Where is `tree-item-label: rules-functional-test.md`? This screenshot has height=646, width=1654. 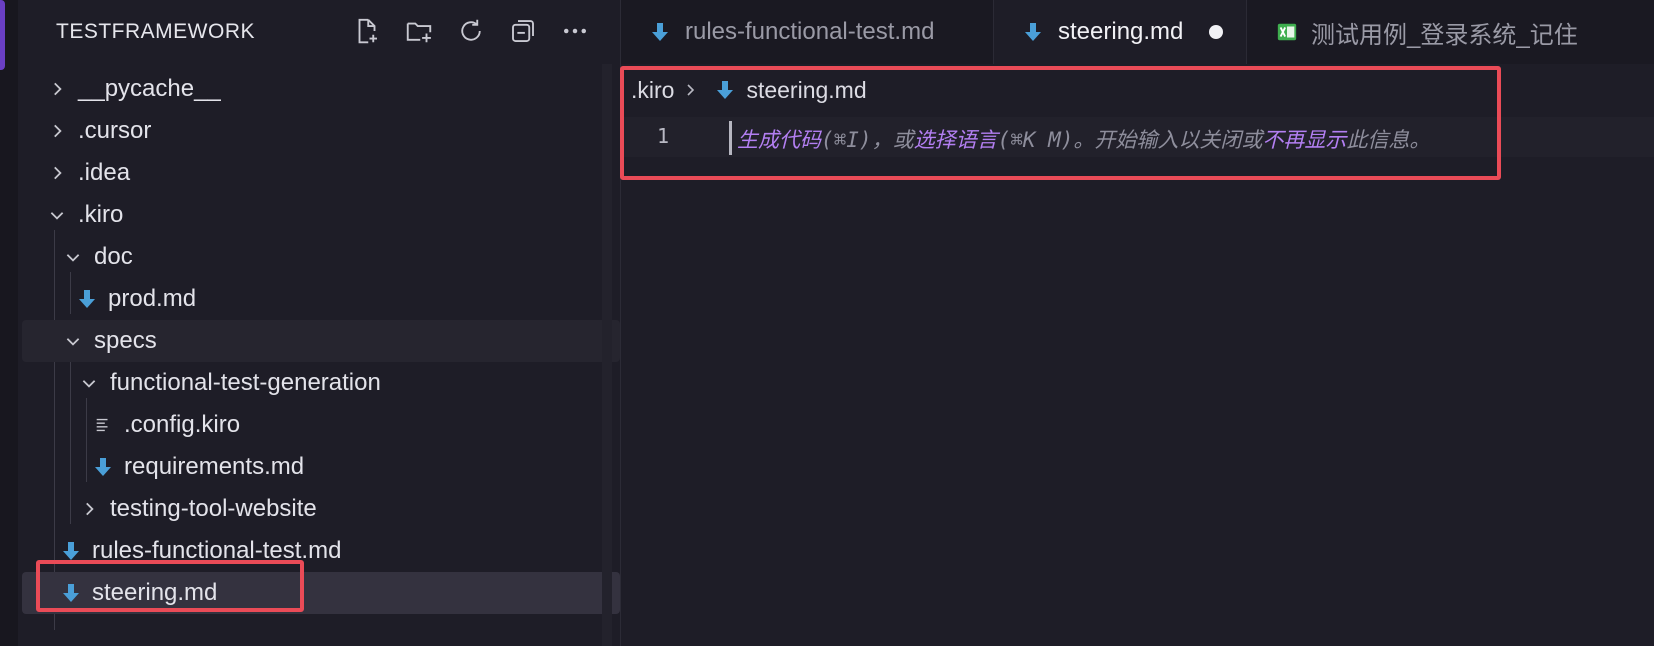 tree-item-label: rules-functional-test.md is located at coordinates (217, 550).